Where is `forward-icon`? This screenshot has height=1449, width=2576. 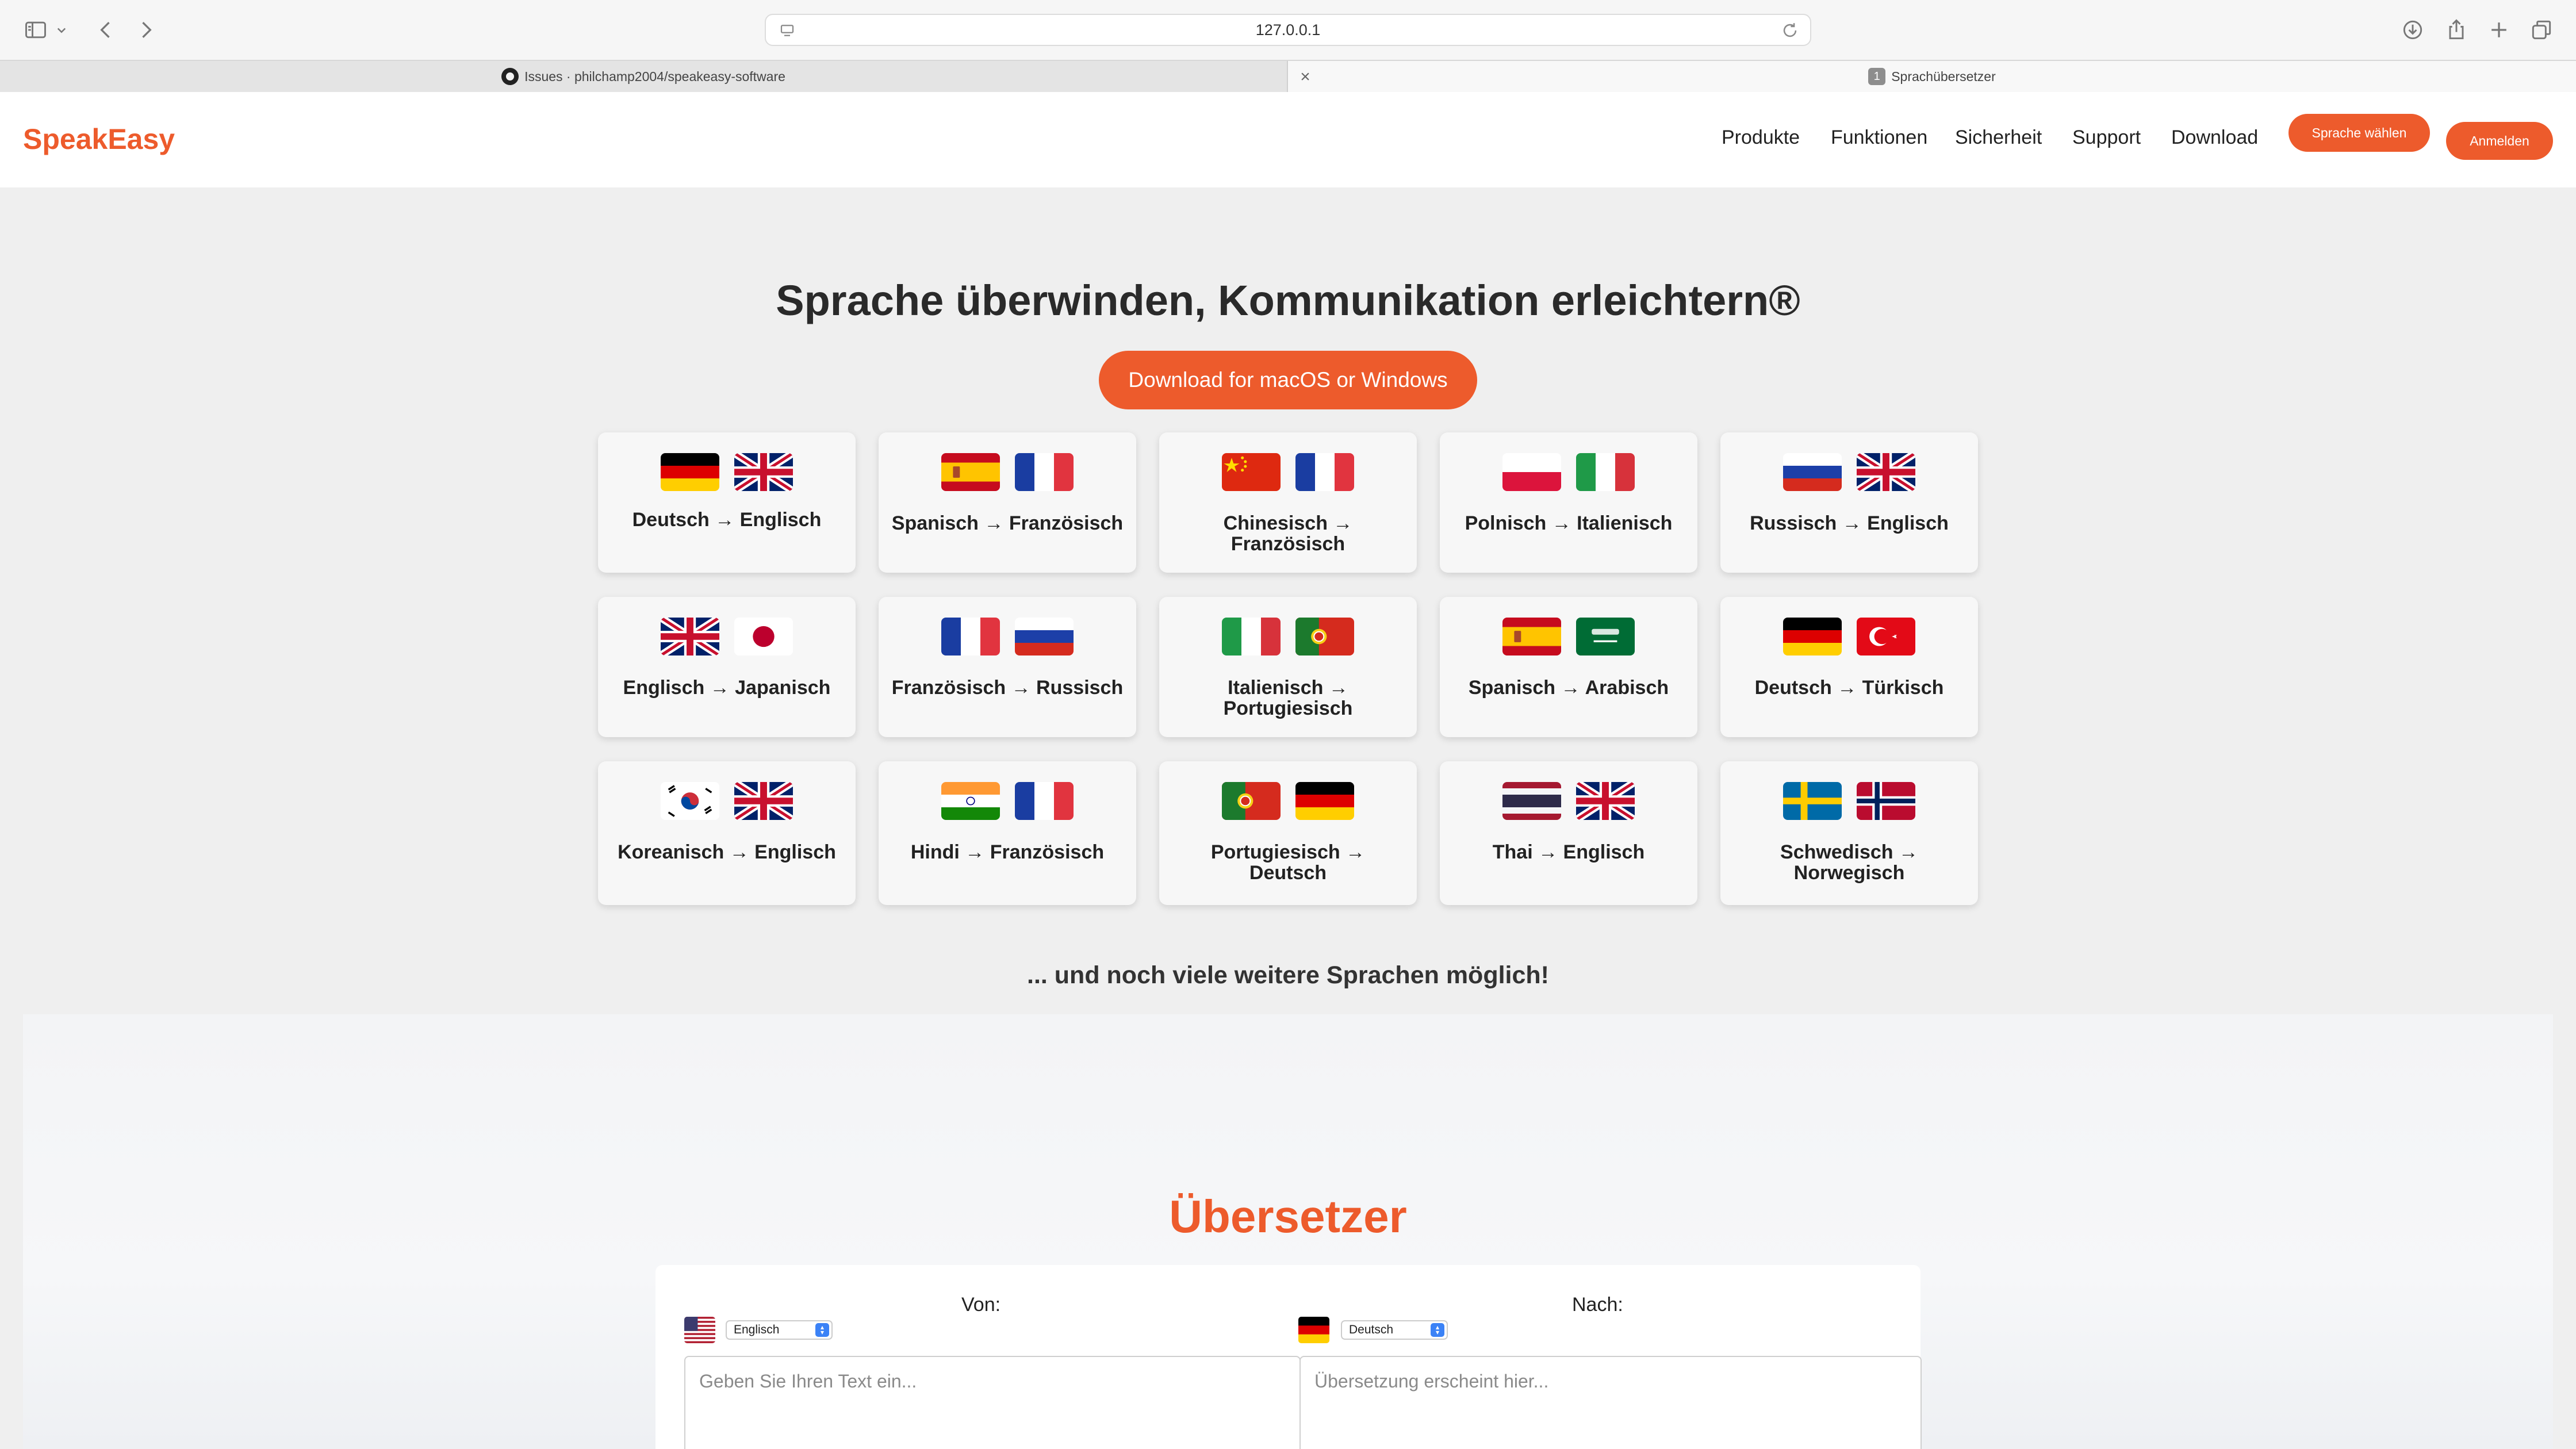 forward-icon is located at coordinates (146, 30).